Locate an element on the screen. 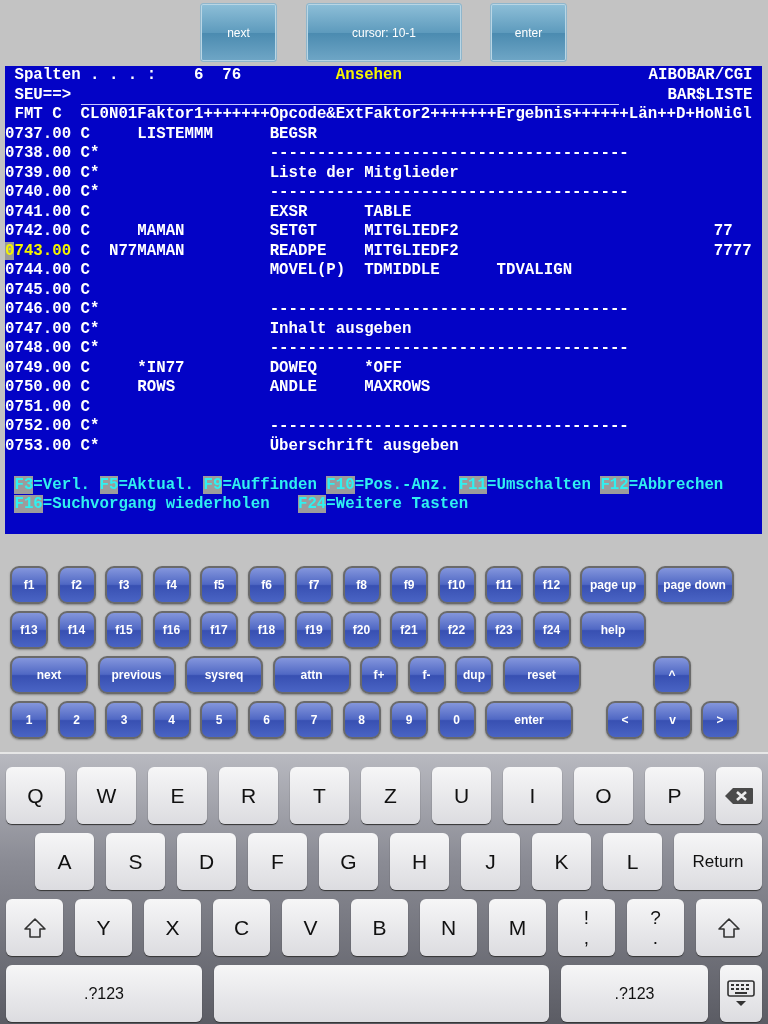  keypad-key: f14 is located at coordinates (76, 630).